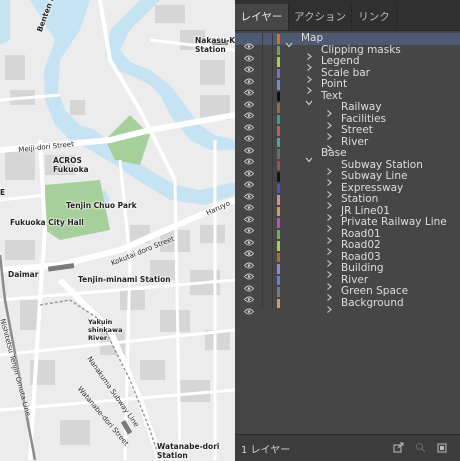  What do you see at coordinates (312, 38) in the screenshot?
I see `layer-name: Map` at bounding box center [312, 38].